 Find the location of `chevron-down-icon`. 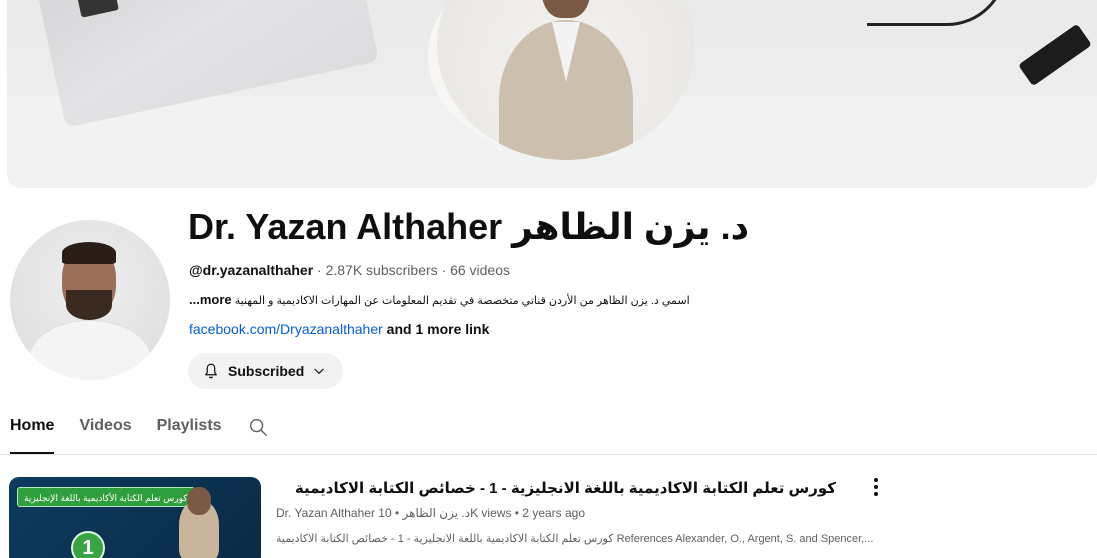

chevron-down-icon is located at coordinates (319, 371).